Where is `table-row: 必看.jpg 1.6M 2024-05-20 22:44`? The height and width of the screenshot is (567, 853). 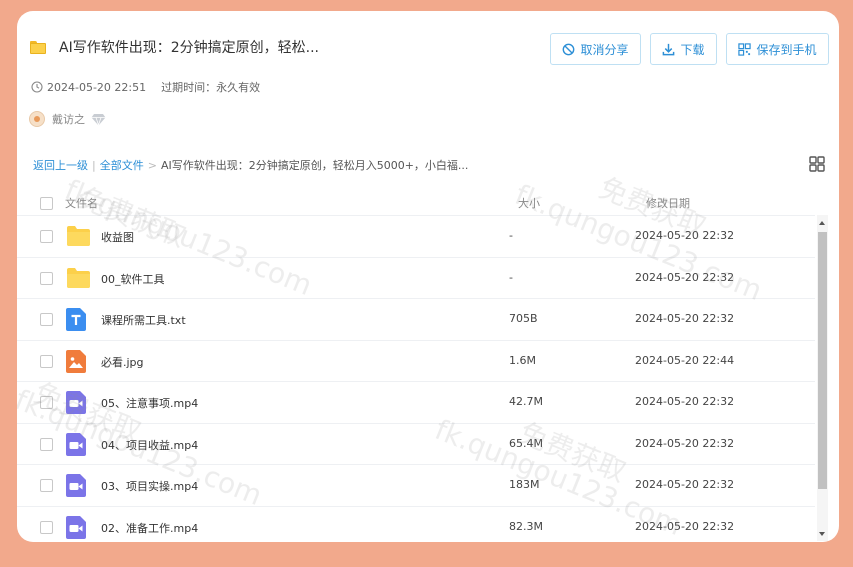
table-row: 必看.jpg 1.6M 2024-05-20 22:44 is located at coordinates (416, 360).